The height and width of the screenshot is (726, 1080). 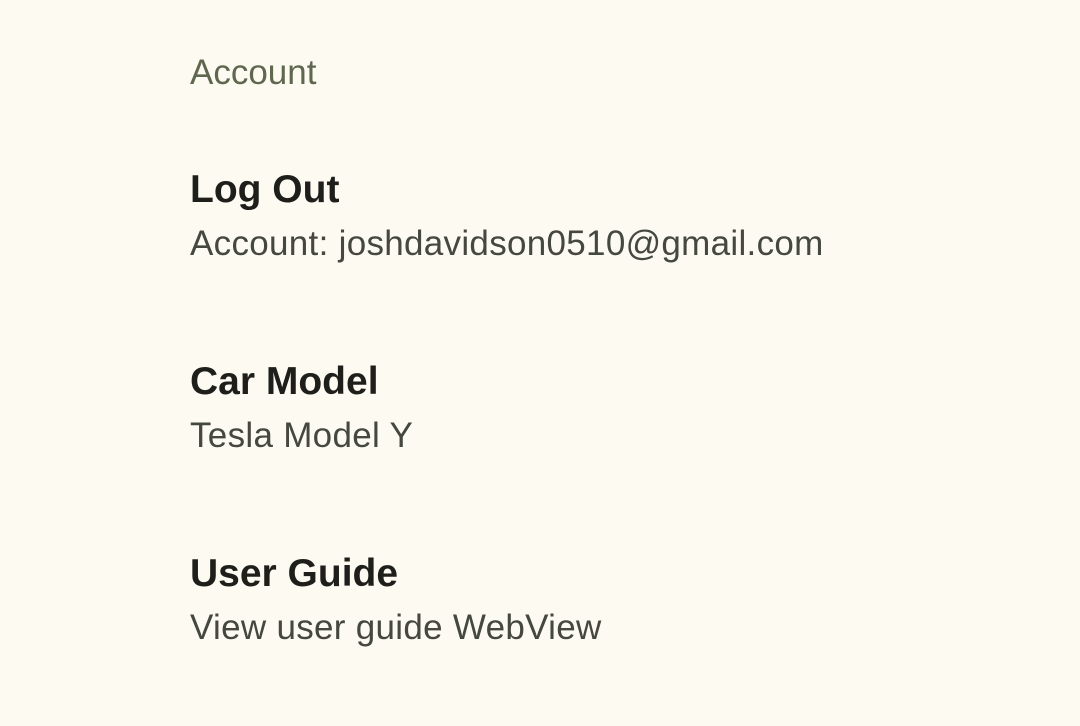 I want to click on user-guide-summary: View user guide WebView, so click(x=396, y=627).